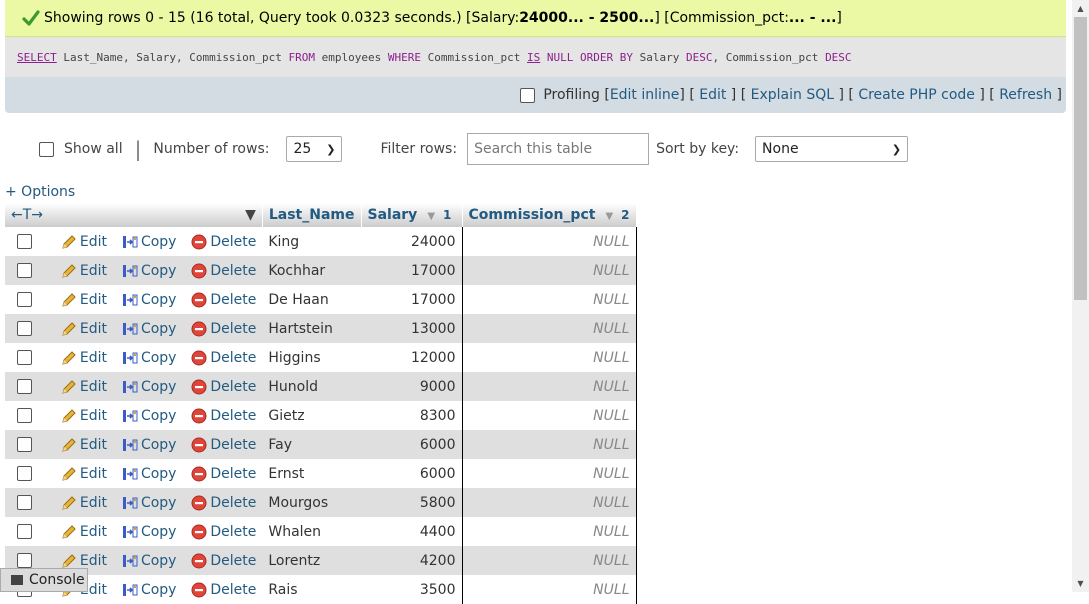  Describe the element at coordinates (44, 580) in the screenshot. I see `console-button: Console` at that location.